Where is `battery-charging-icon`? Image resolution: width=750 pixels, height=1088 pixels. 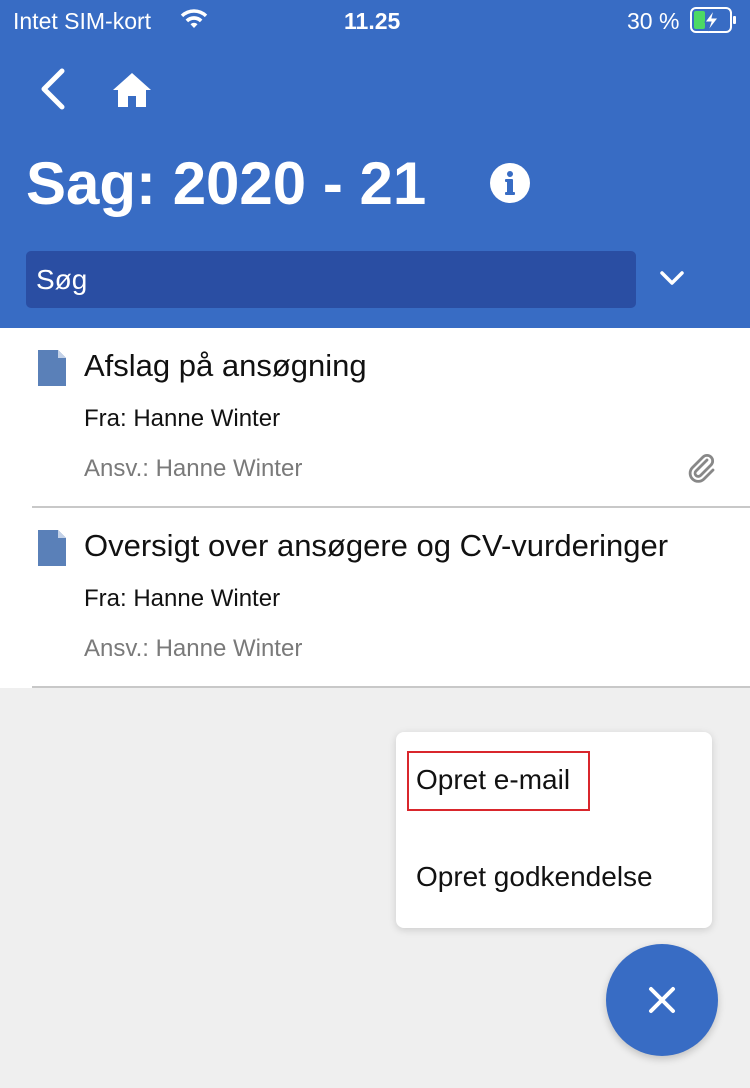 battery-charging-icon is located at coordinates (713, 20).